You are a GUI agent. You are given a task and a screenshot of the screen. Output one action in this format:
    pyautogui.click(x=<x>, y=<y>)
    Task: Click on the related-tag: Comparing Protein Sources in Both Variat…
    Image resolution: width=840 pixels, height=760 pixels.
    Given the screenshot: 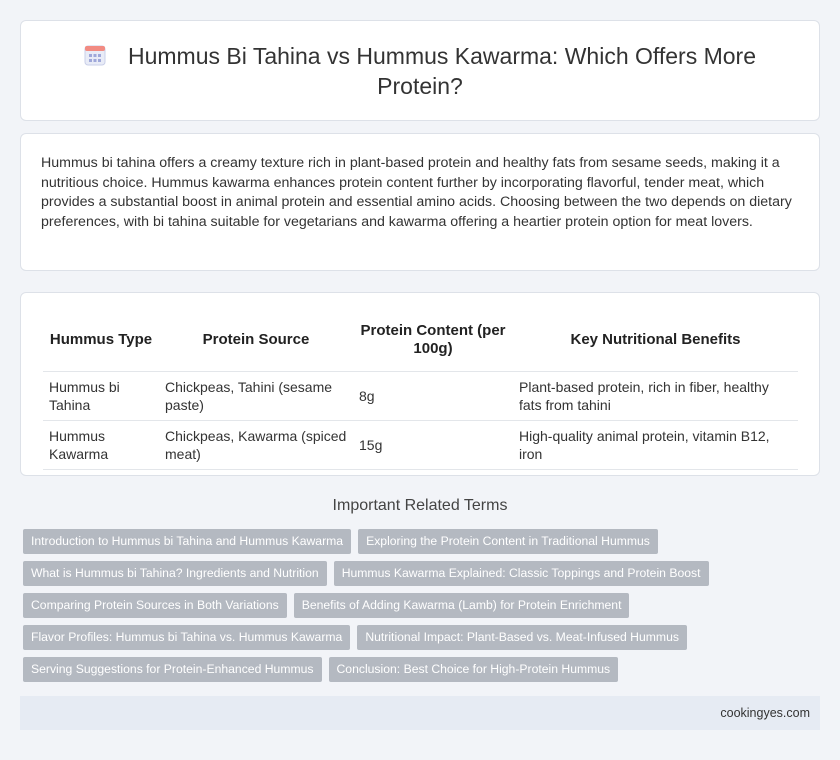 What is the action you would take?
    pyautogui.click(x=155, y=605)
    